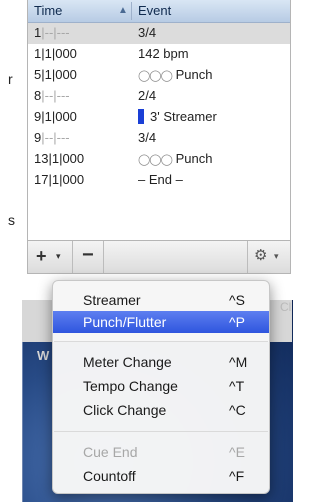 Image resolution: width=320 pixels, height=502 pixels. What do you see at coordinates (52, 32) in the screenshot?
I see `cell-time: 1|--|---` at bounding box center [52, 32].